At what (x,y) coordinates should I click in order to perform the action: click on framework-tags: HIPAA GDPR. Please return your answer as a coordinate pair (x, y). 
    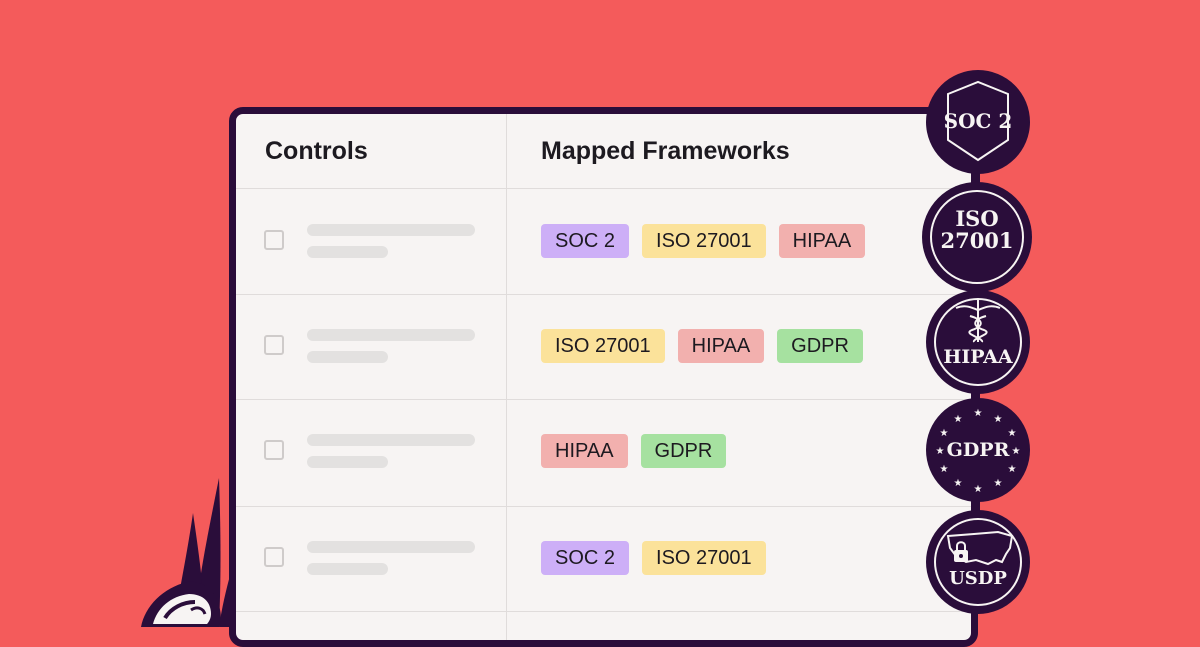
    Looking at the image, I should click on (634, 451).